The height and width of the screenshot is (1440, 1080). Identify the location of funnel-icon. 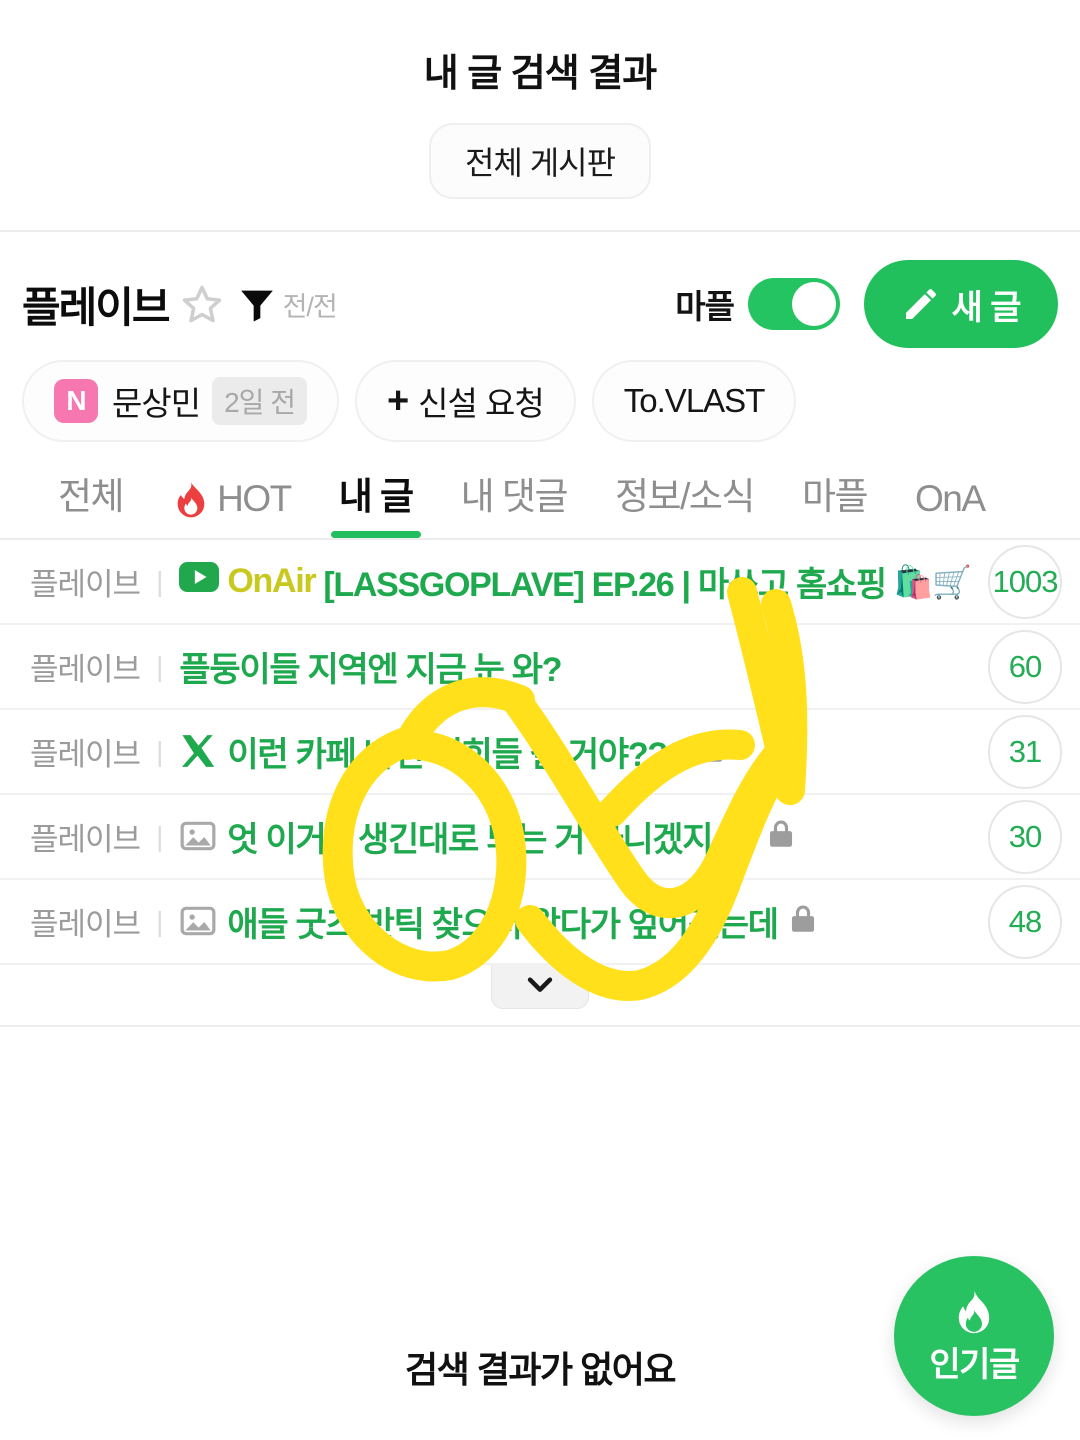
(257, 304).